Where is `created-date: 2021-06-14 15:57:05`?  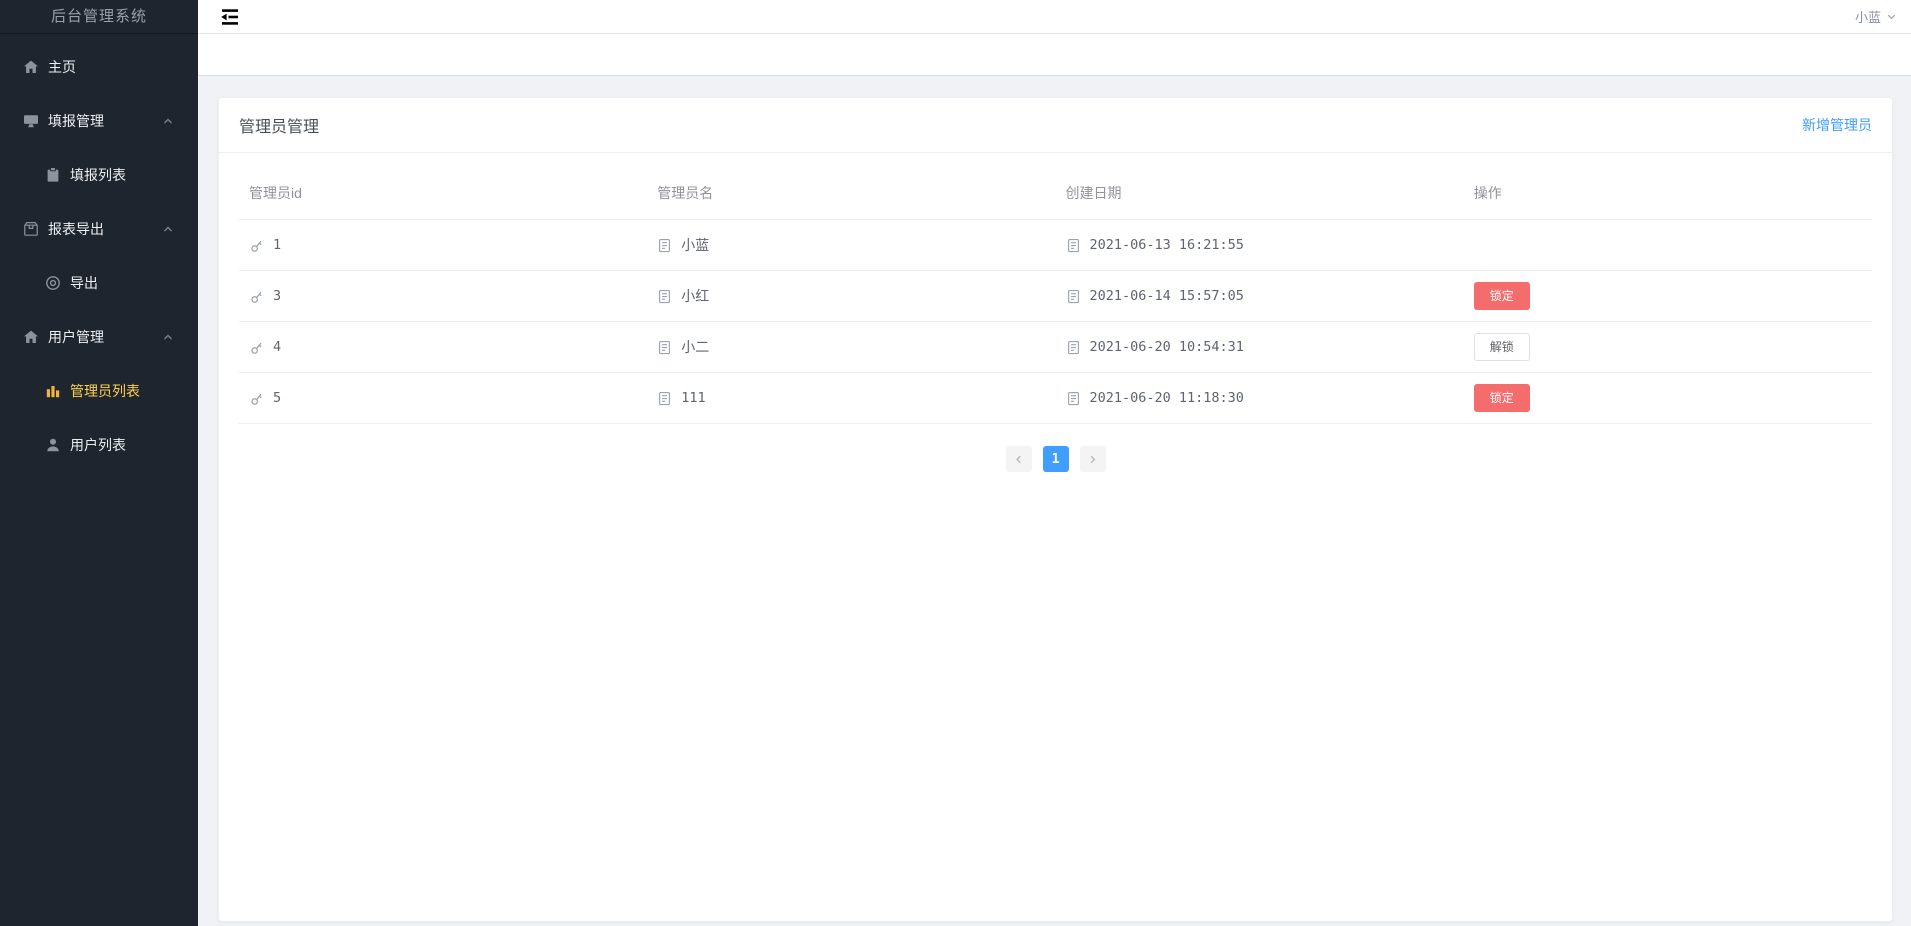 created-date: 2021-06-14 15:57:05 is located at coordinates (1166, 296).